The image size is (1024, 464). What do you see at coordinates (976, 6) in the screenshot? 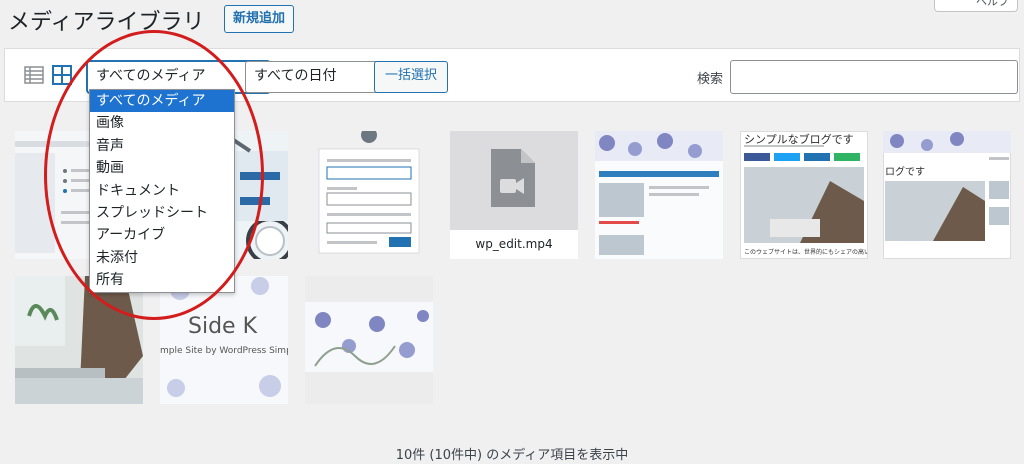
I see `help-tab: ヘルプ` at bounding box center [976, 6].